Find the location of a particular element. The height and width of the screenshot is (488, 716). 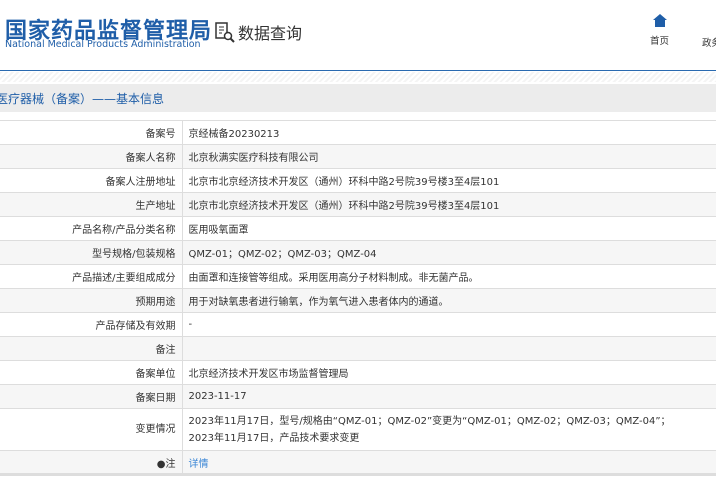

row-label: 备案号 is located at coordinates (91, 132).